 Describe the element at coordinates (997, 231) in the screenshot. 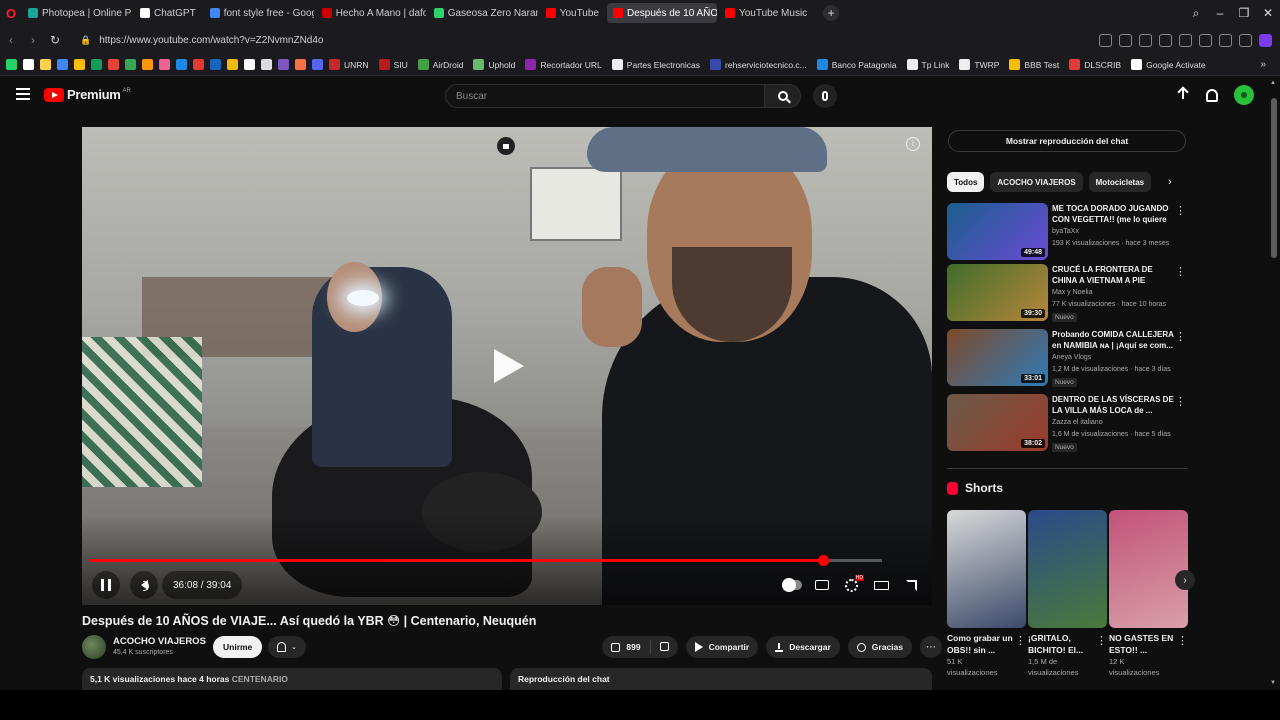

I see `video-thumbnail: 49:48` at that location.